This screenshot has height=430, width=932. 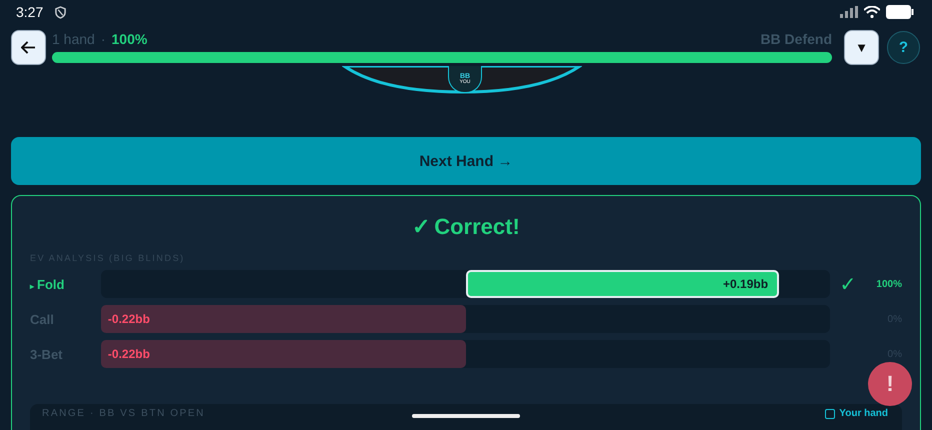 What do you see at coordinates (903, 47) in the screenshot?
I see `help-button: ?` at bounding box center [903, 47].